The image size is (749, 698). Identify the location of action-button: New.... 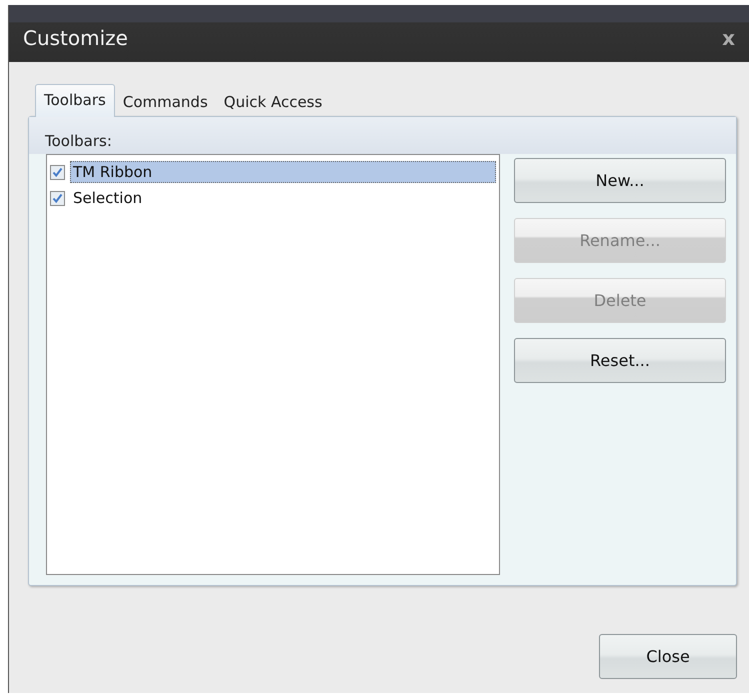
(620, 180).